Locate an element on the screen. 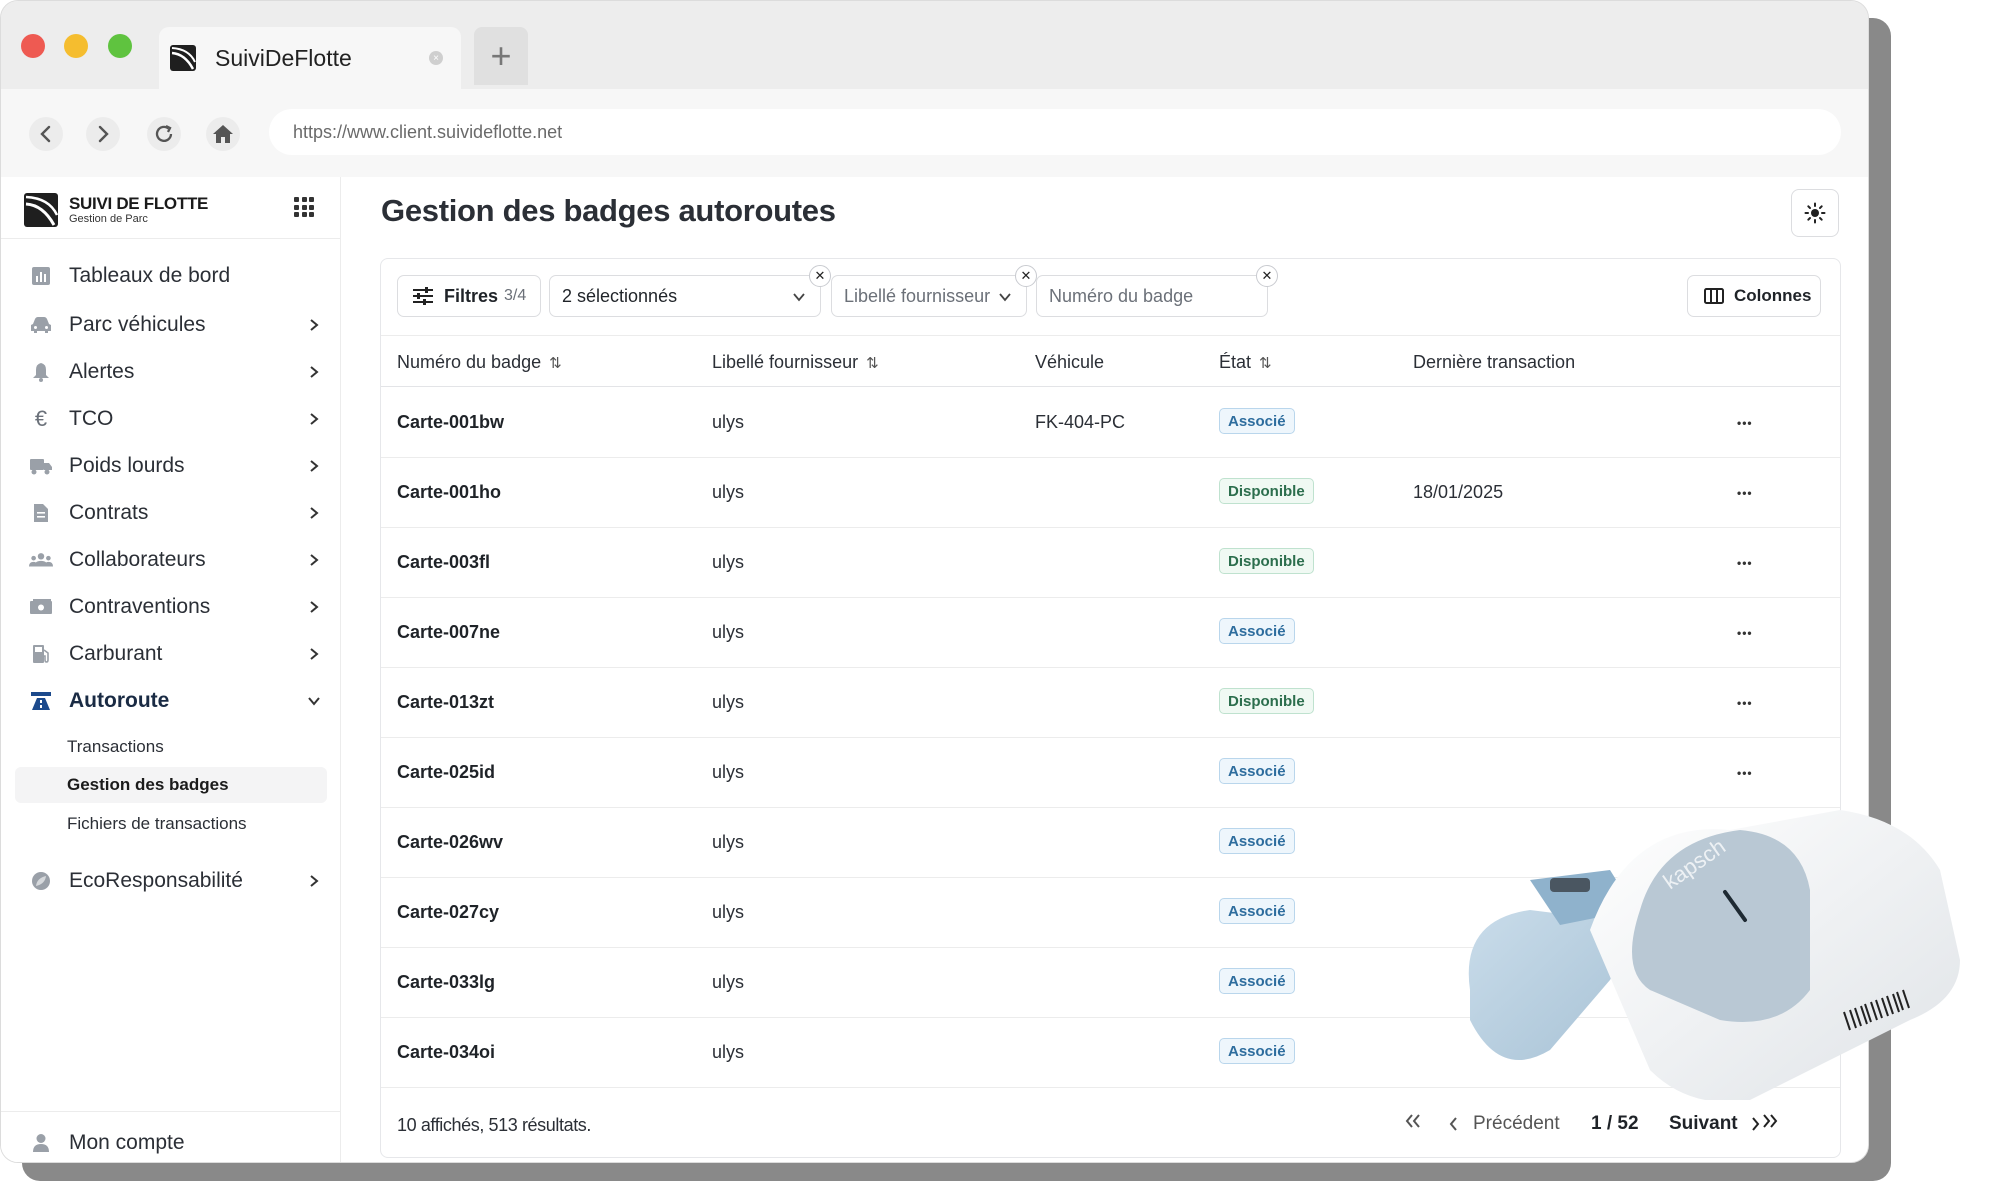  browser-titlebar: SuiviDeFlotte × + is located at coordinates (934, 45).